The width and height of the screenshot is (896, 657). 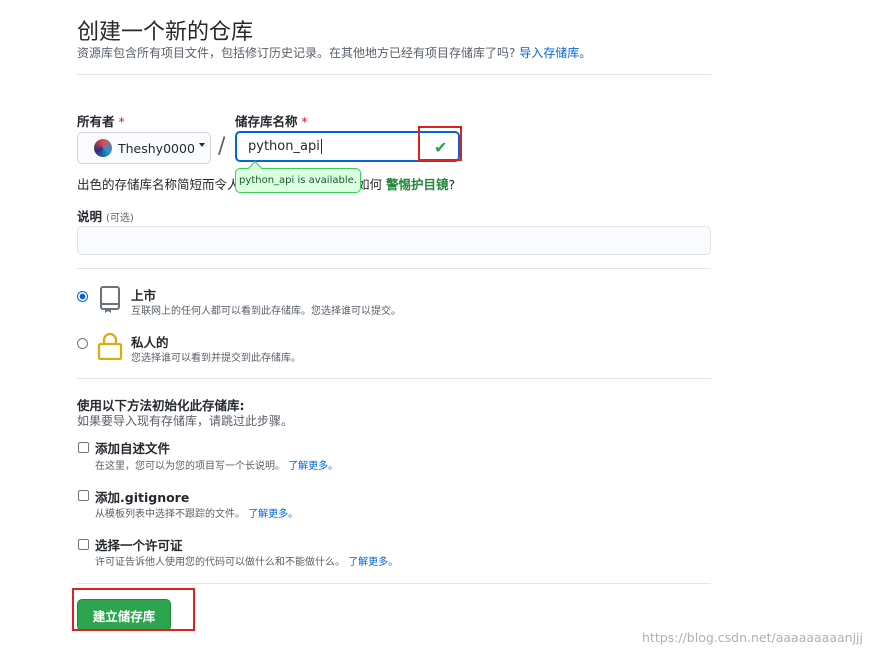 I want to click on availability-tooltip: python_api is available., so click(x=298, y=180).